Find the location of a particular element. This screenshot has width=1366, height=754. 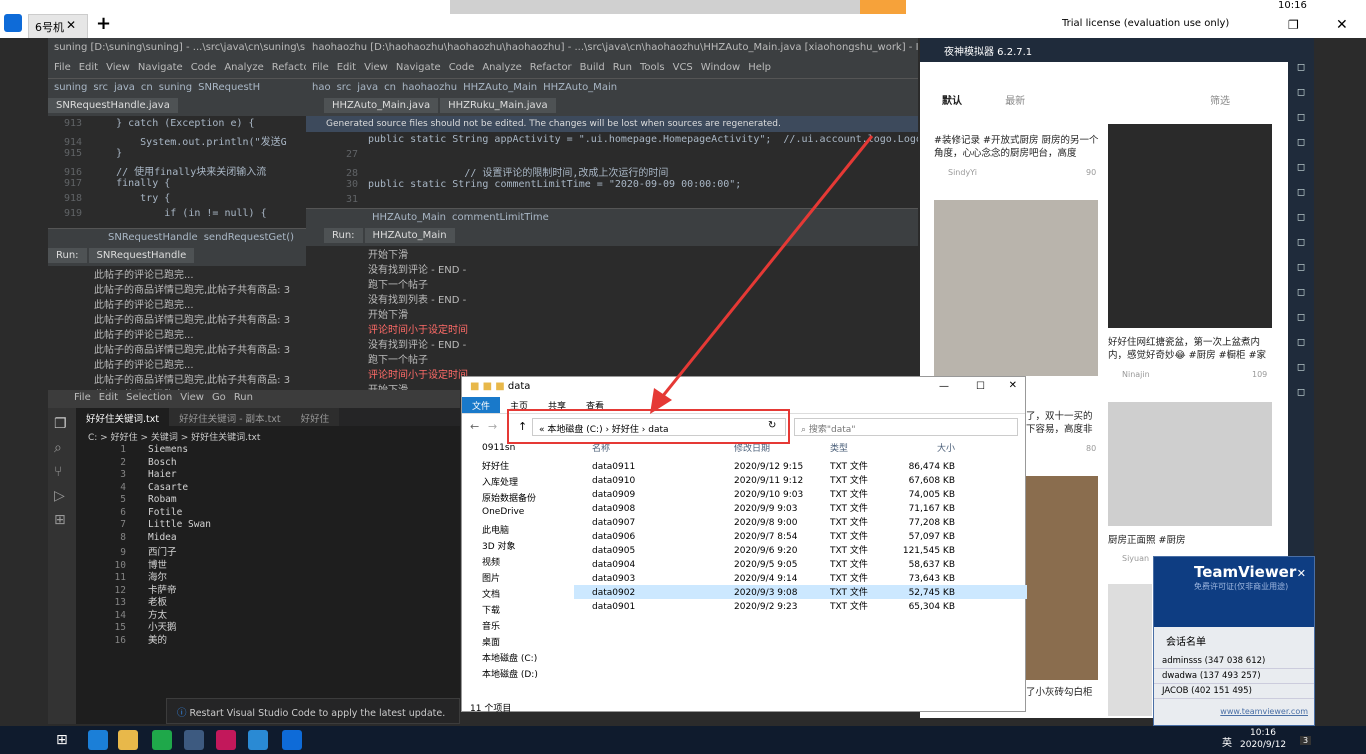

nav-item: 桌面 is located at coordinates (514, 641).